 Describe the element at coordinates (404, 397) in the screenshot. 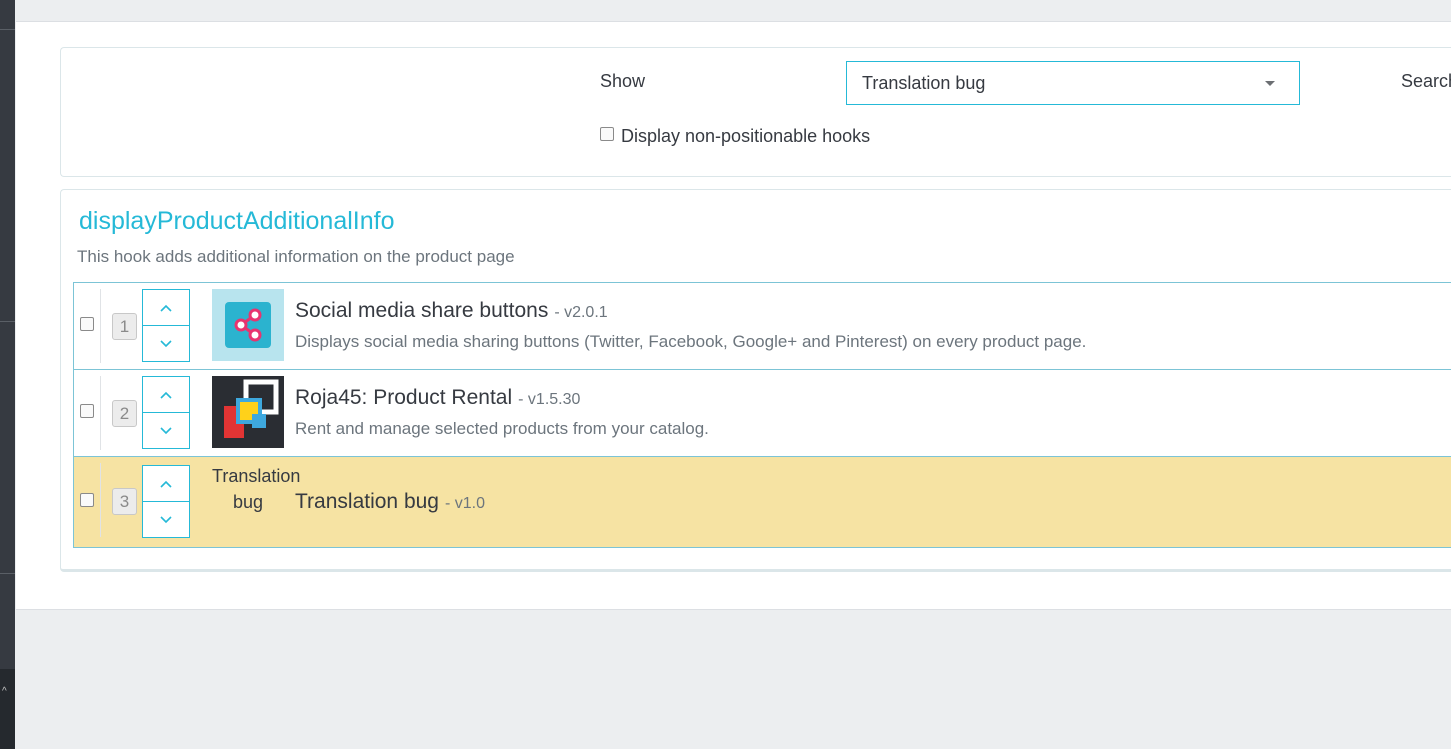

I see `module-name-text: Roja45: Product Rental` at that location.